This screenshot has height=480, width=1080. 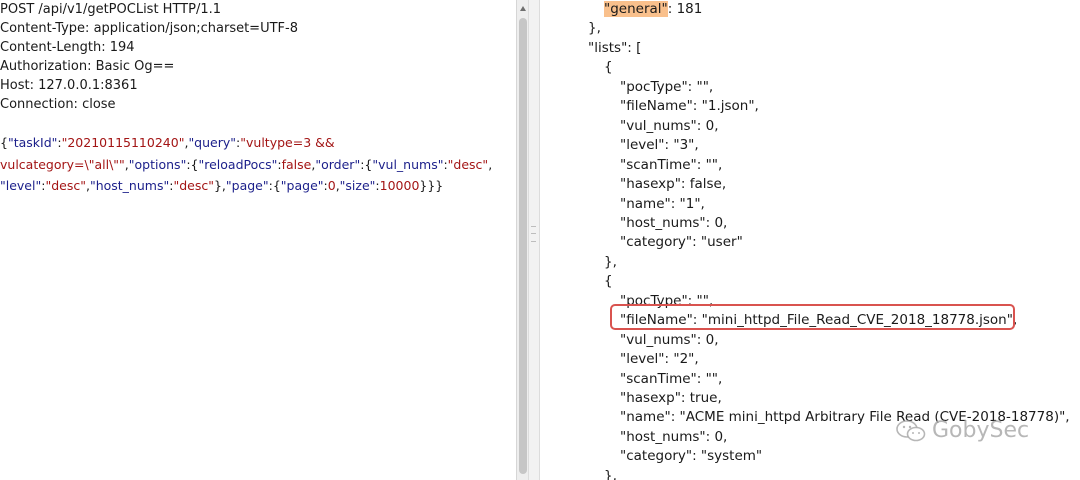 I want to click on response-line: "name": "1",, so click(x=662, y=203).